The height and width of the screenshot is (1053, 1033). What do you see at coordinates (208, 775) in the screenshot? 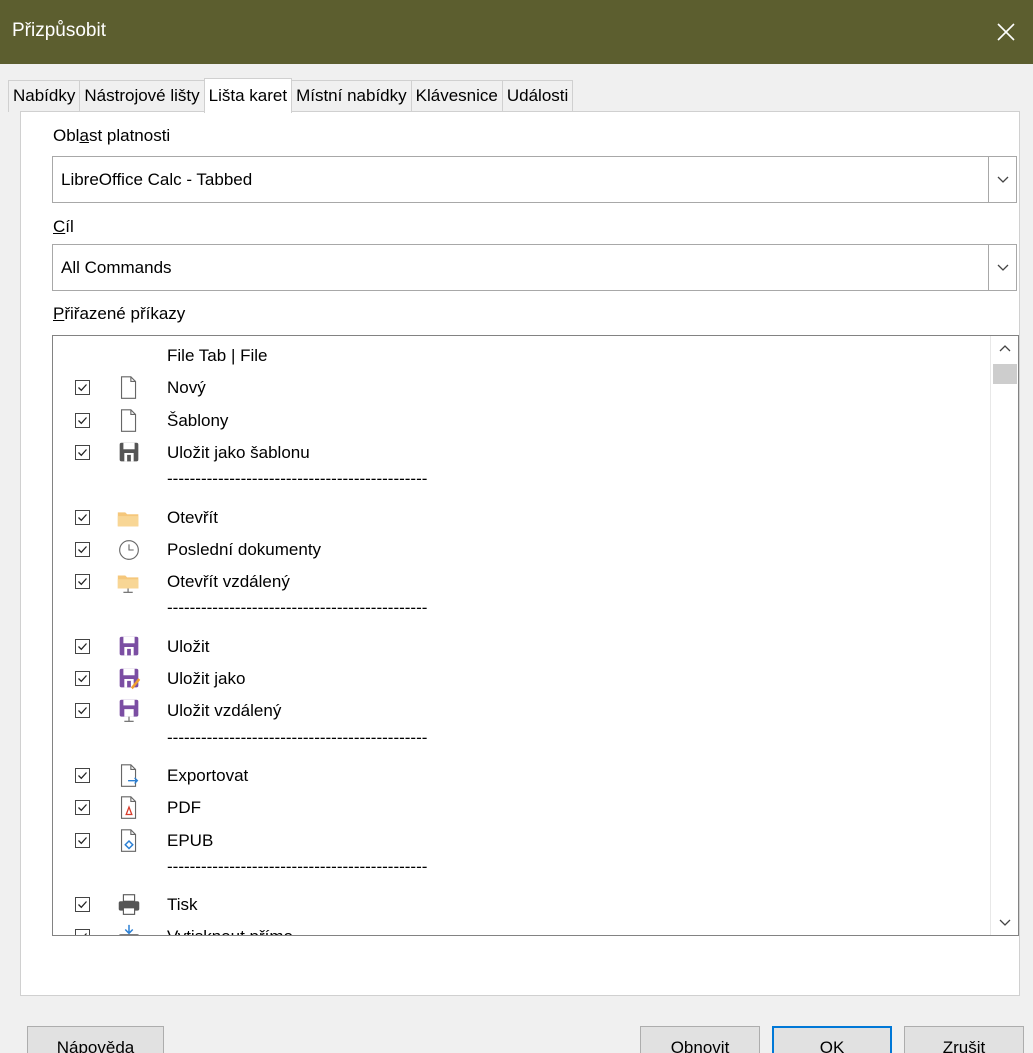
I see `command-label: Exportovat` at bounding box center [208, 775].